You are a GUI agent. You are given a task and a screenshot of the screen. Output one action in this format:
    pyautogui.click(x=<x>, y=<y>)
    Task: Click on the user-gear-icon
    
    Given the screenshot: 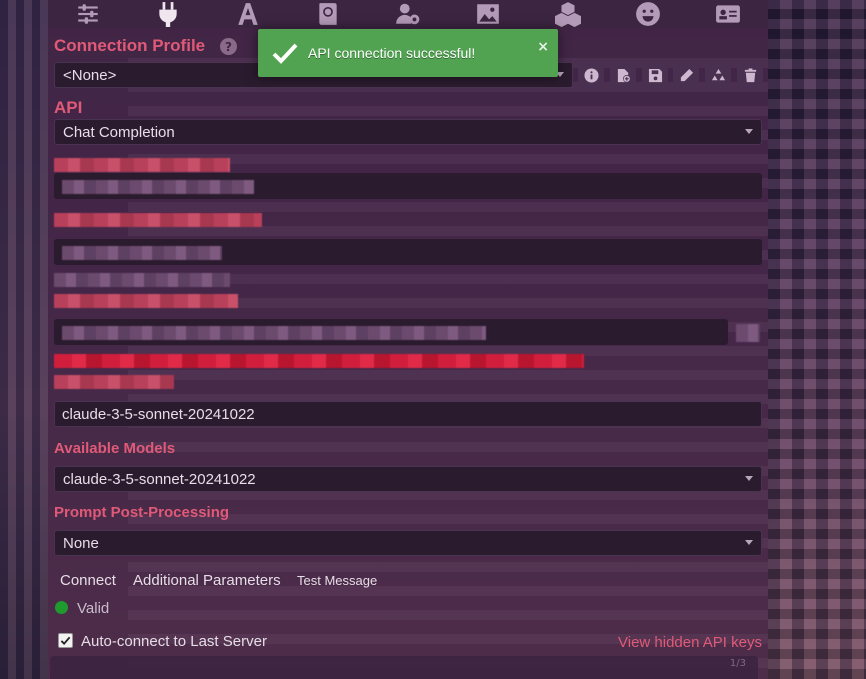 What is the action you would take?
    pyautogui.click(x=408, y=14)
    